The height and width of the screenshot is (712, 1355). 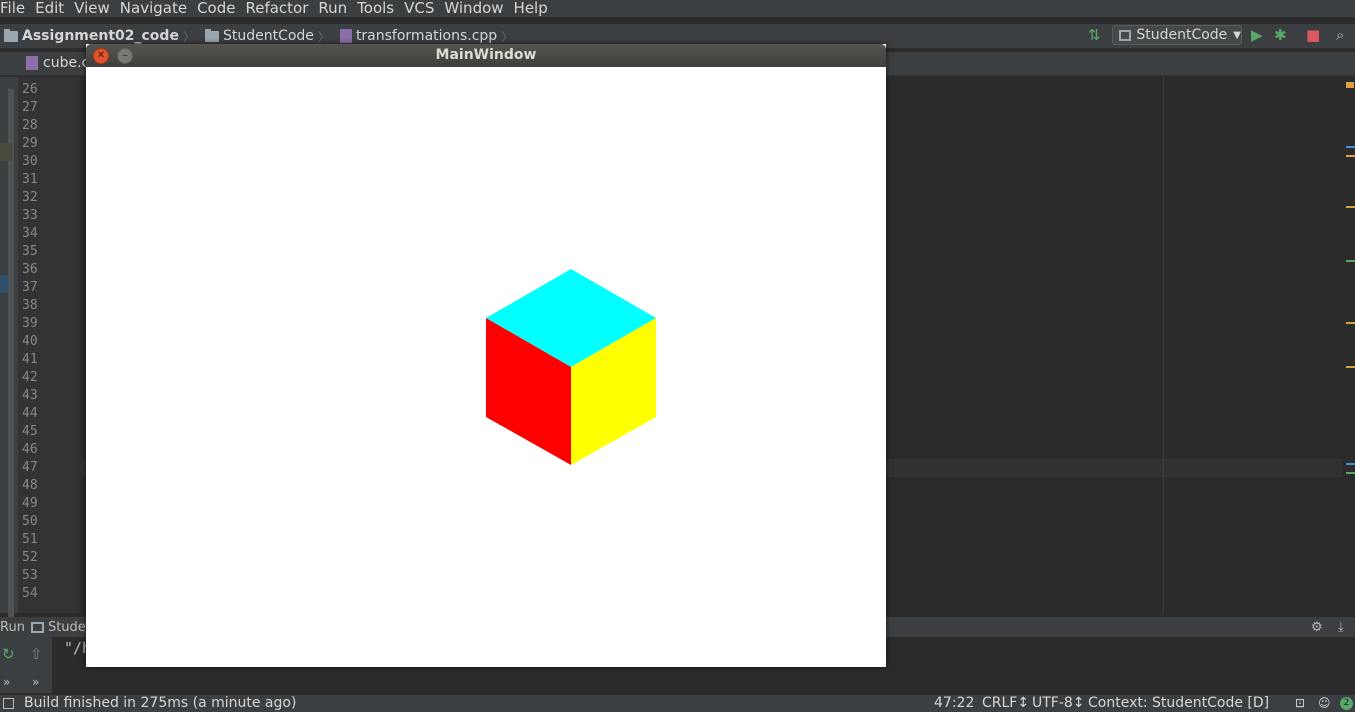 What do you see at coordinates (125, 56) in the screenshot?
I see `minimize-icon: –` at bounding box center [125, 56].